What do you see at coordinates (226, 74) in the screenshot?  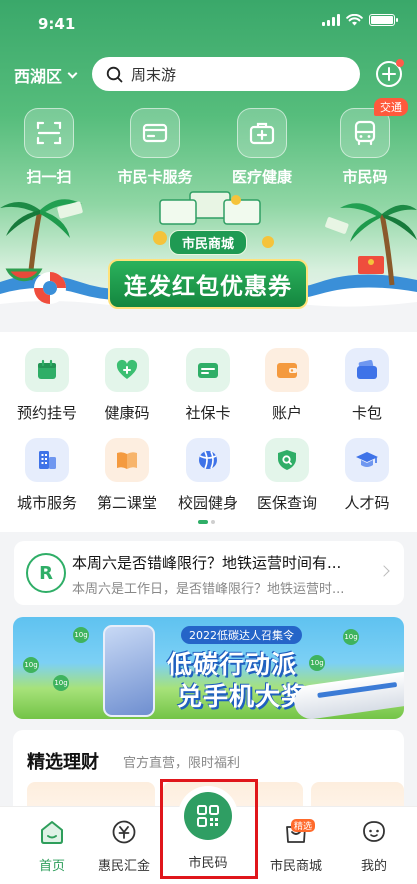 I see `search-bar: 周末游` at bounding box center [226, 74].